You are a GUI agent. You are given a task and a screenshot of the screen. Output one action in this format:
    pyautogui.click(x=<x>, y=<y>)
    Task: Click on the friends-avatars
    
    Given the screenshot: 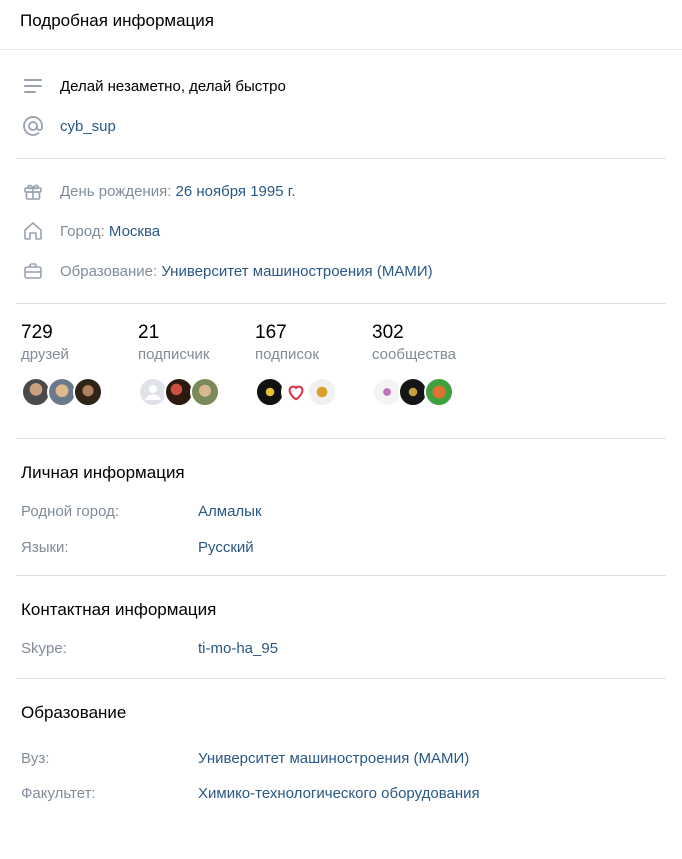 What is the action you would take?
    pyautogui.click(x=79, y=392)
    